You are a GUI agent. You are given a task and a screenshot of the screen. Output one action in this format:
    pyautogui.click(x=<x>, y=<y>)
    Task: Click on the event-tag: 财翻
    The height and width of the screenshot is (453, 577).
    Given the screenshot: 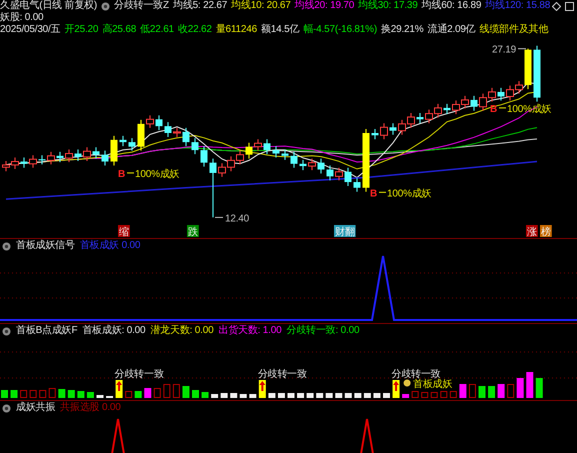 What is the action you would take?
    pyautogui.click(x=345, y=231)
    